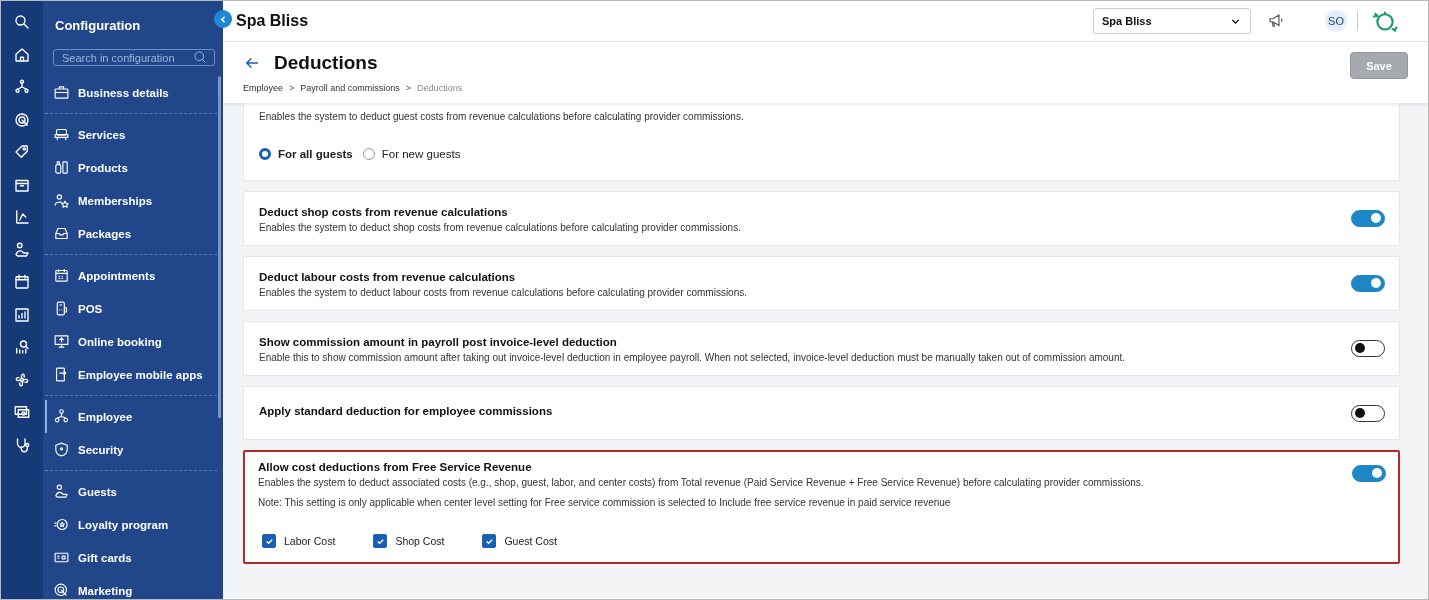  What do you see at coordinates (22, 87) in the screenshot?
I see `org-chart-icon` at bounding box center [22, 87].